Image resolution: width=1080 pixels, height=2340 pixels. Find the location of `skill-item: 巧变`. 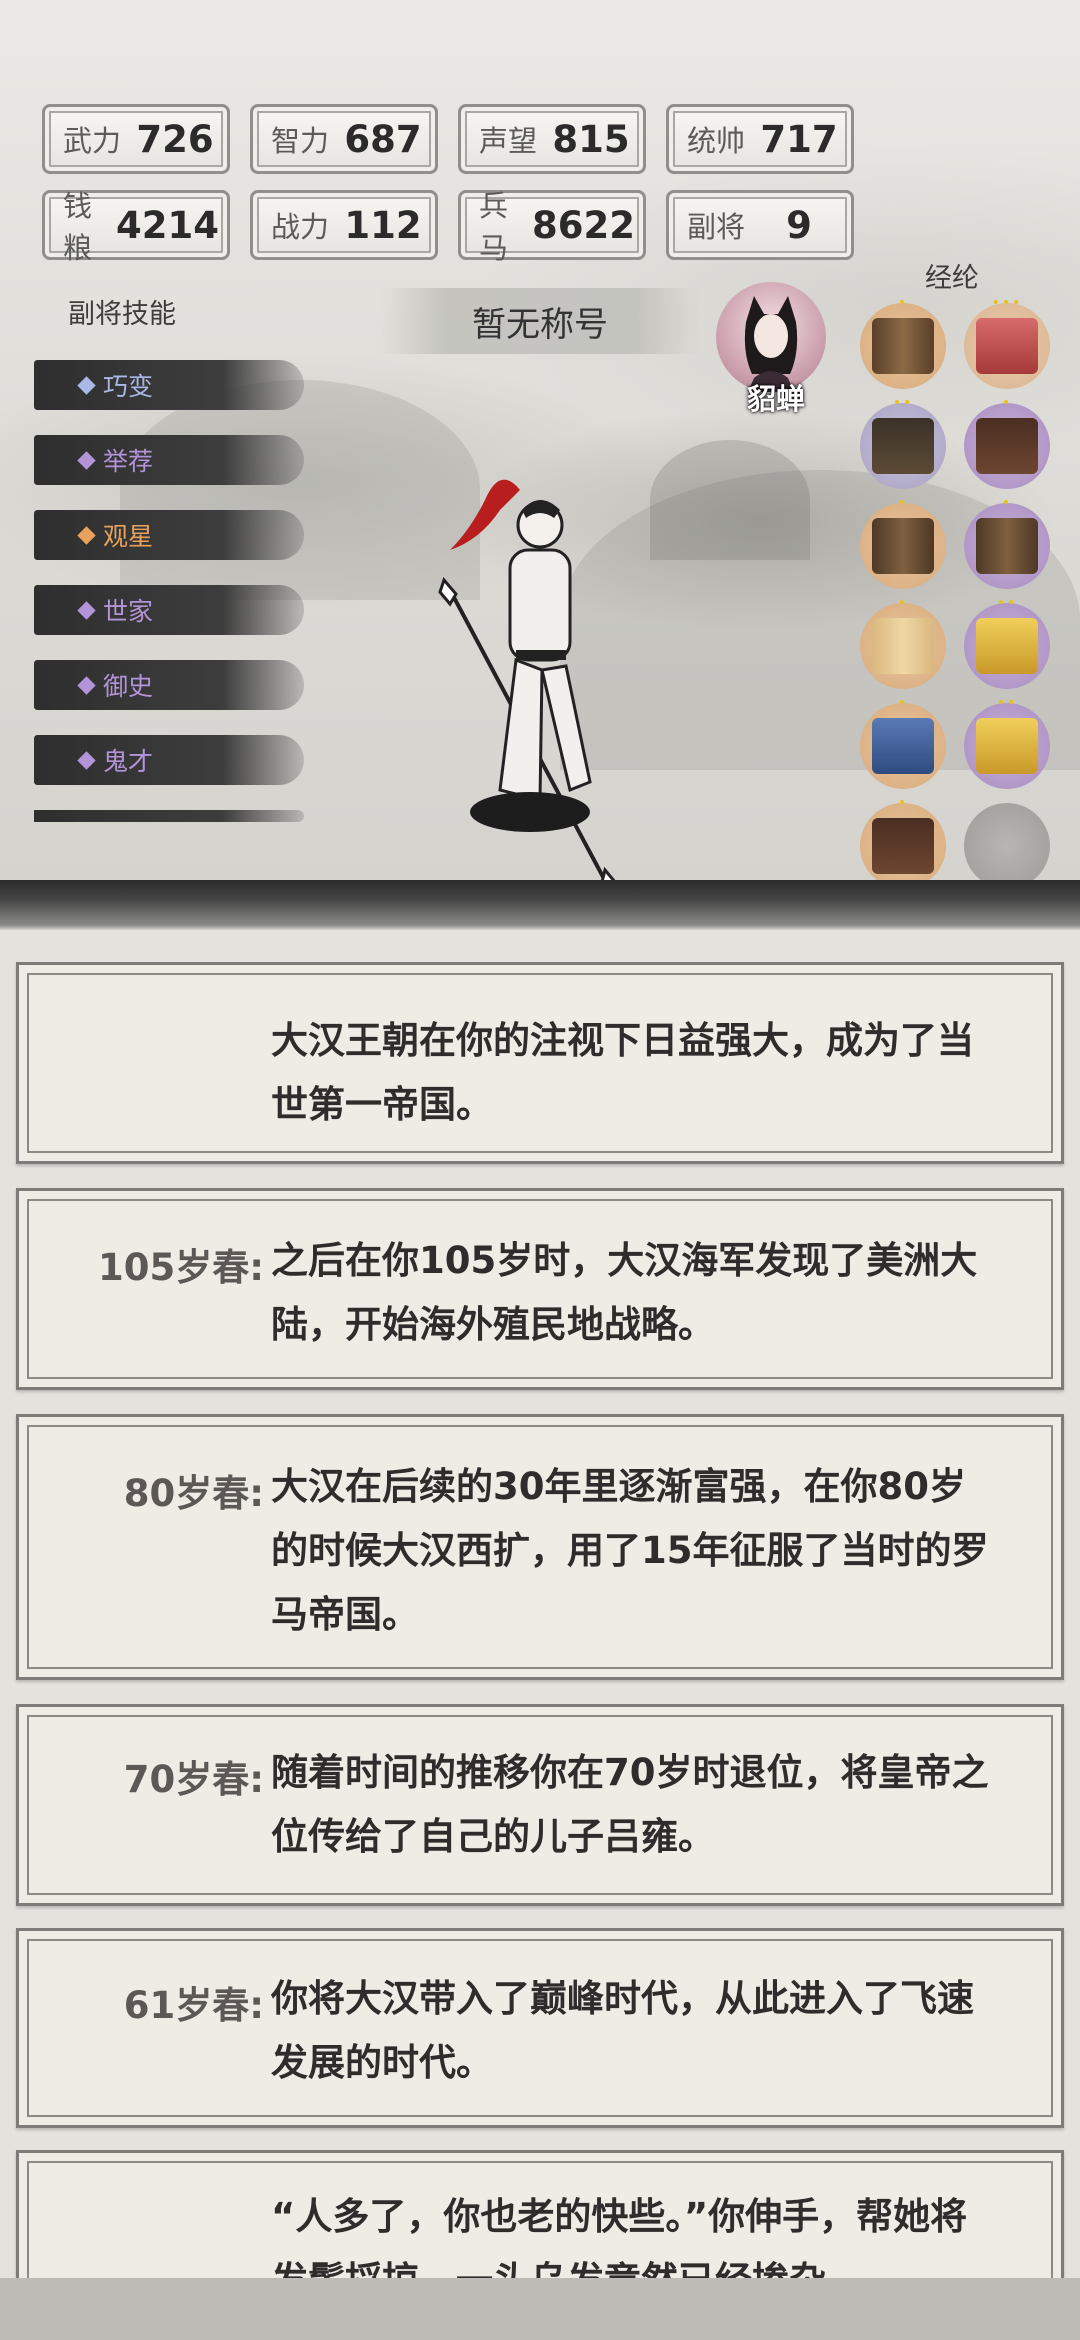

skill-item: 巧变 is located at coordinates (169, 385).